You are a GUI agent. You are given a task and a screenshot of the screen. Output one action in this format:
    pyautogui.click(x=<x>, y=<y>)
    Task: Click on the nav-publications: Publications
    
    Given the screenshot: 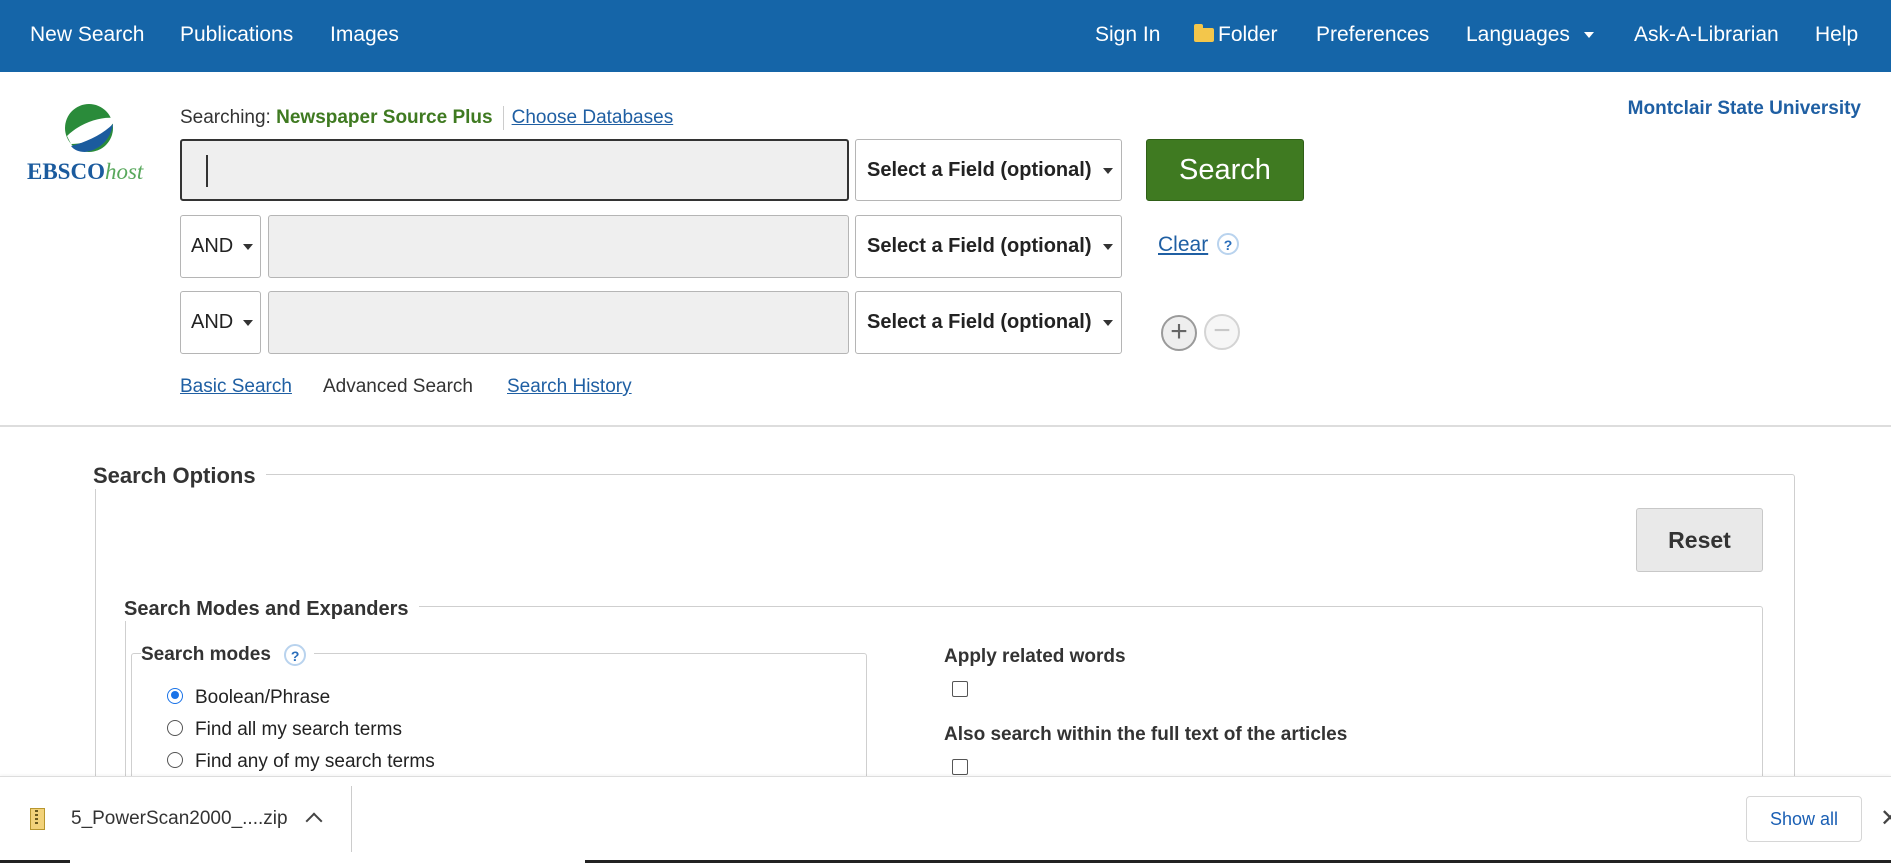 What is the action you would take?
    pyautogui.click(x=236, y=36)
    